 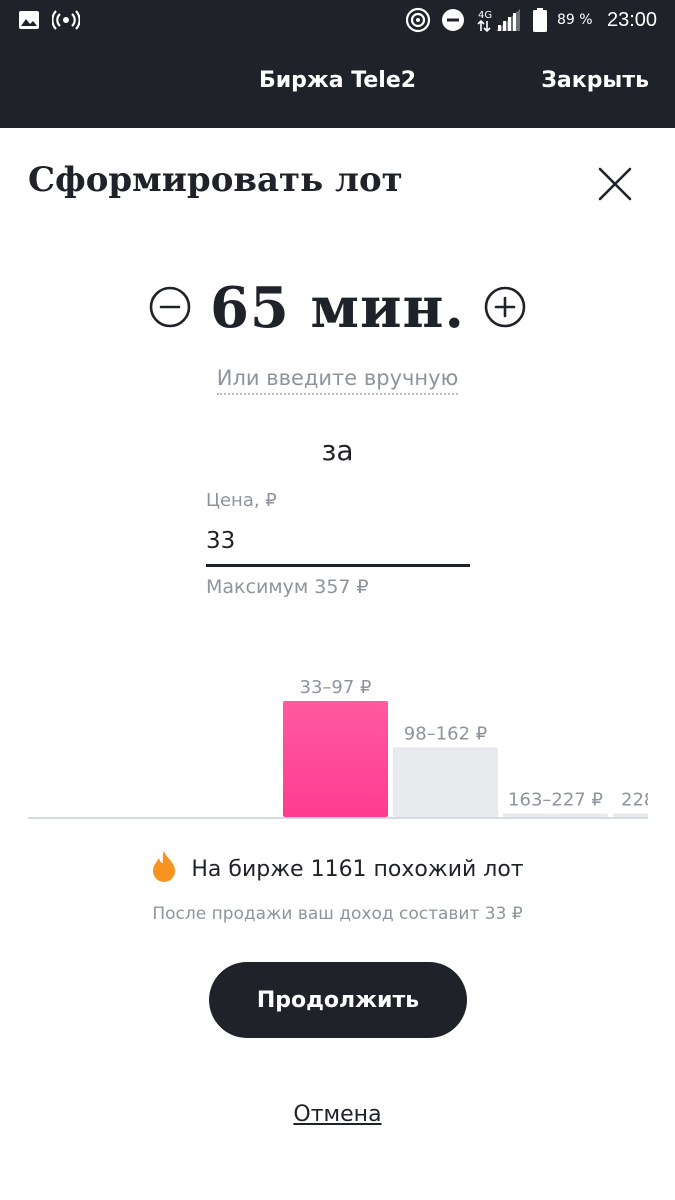 What do you see at coordinates (241, 500) in the screenshot?
I see `price-label: Цена, ₽` at bounding box center [241, 500].